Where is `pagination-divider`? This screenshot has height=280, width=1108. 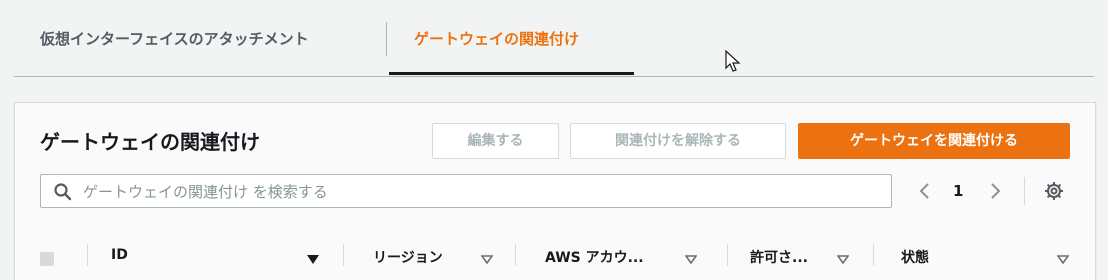 pagination-divider is located at coordinates (1024, 191).